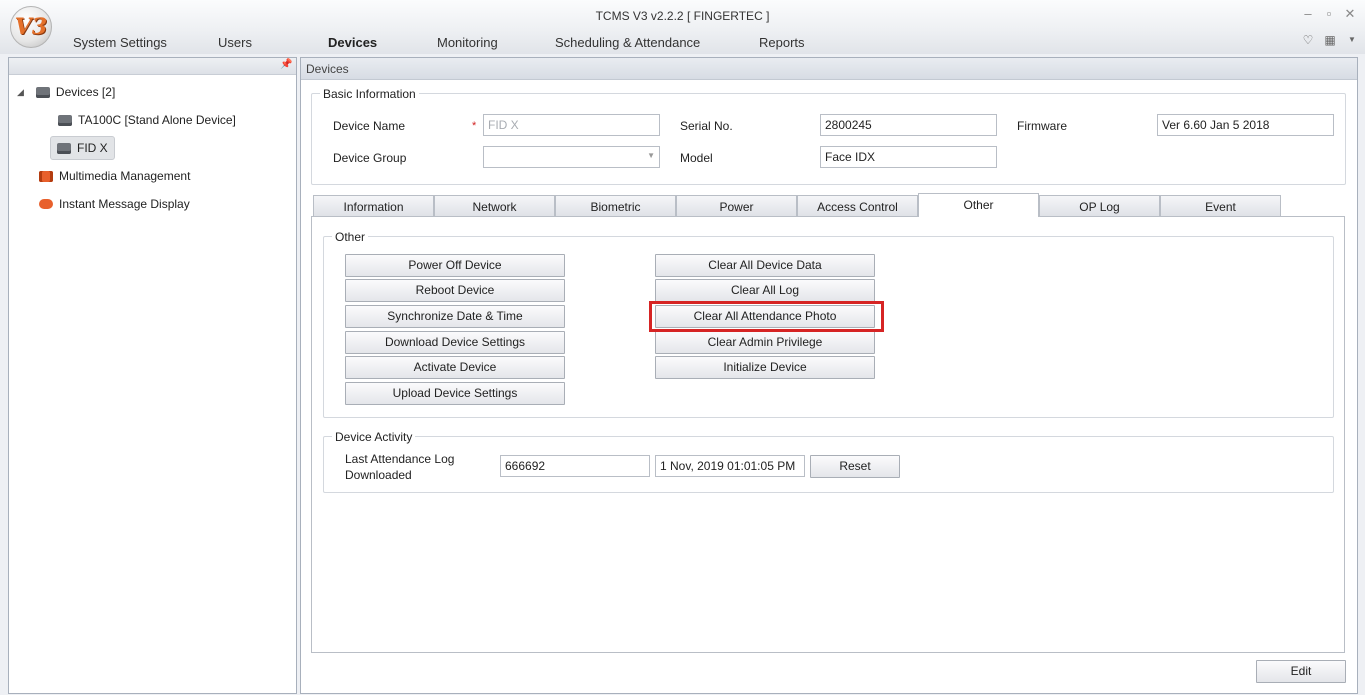  Describe the element at coordinates (765, 367) in the screenshot. I see `initialize-device-button: Initialize Device` at that location.